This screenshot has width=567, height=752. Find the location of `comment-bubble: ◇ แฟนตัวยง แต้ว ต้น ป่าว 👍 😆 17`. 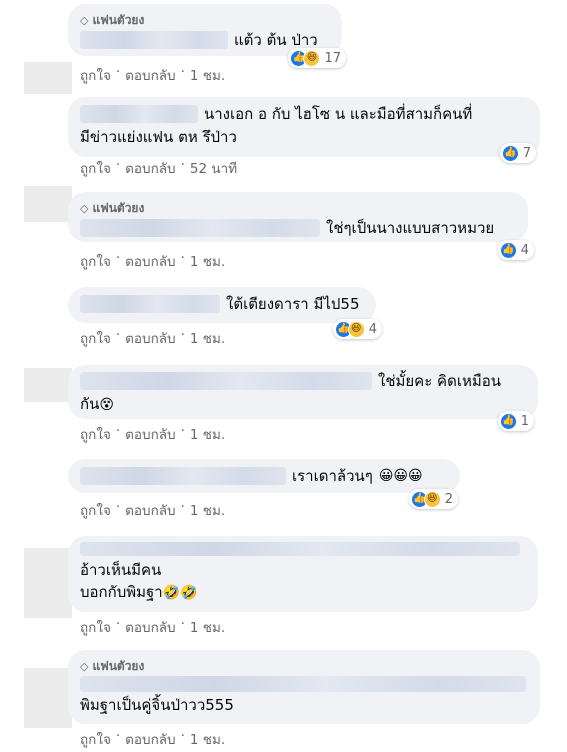

comment-bubble: ◇ แฟนตัวยง แต้ว ต้น ป่าว 👍 😆 17 is located at coordinates (207, 36).